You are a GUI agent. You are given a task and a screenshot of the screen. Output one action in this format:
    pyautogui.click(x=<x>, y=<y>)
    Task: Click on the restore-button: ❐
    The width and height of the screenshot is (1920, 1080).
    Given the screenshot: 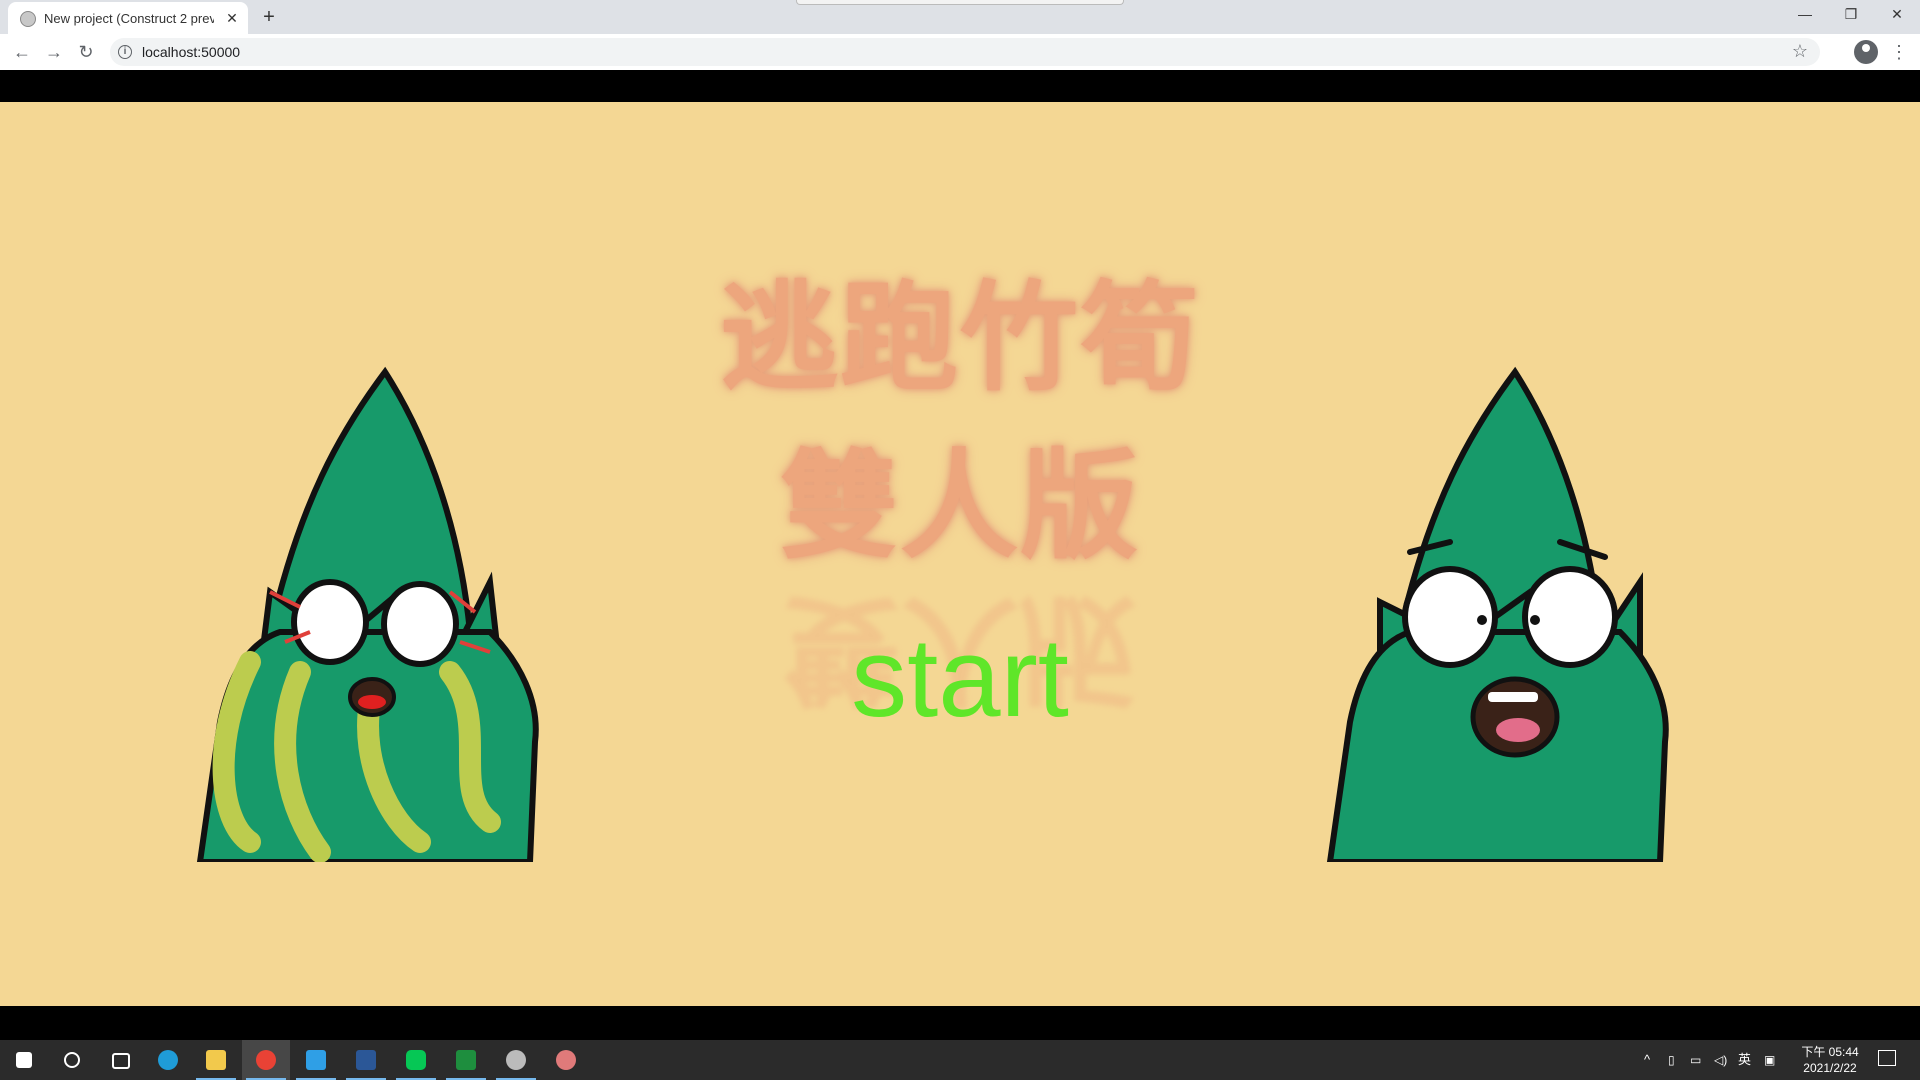 What is the action you would take?
    pyautogui.click(x=1851, y=15)
    